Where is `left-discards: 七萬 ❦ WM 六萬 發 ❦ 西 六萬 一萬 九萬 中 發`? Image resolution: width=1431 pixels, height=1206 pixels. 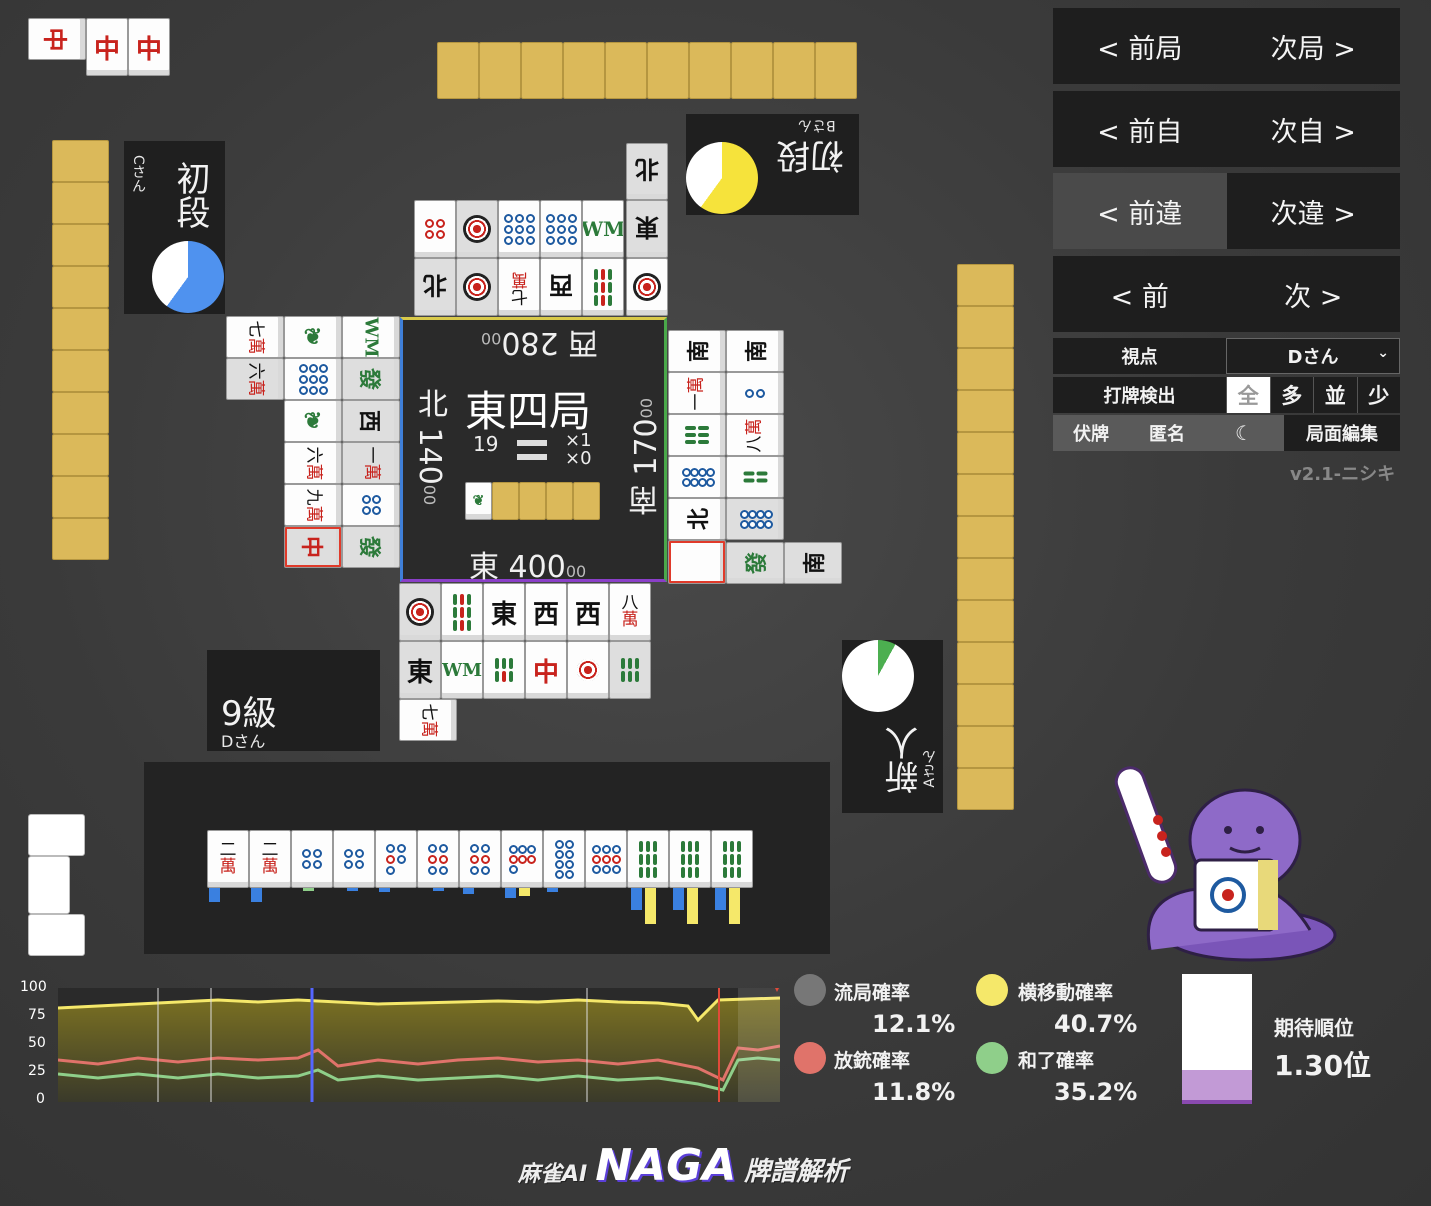
left-discards: 七萬 ❦ WM 六萬 發 ❦ 西 六萬 一萬 九萬 中 發 is located at coordinates (313, 443).